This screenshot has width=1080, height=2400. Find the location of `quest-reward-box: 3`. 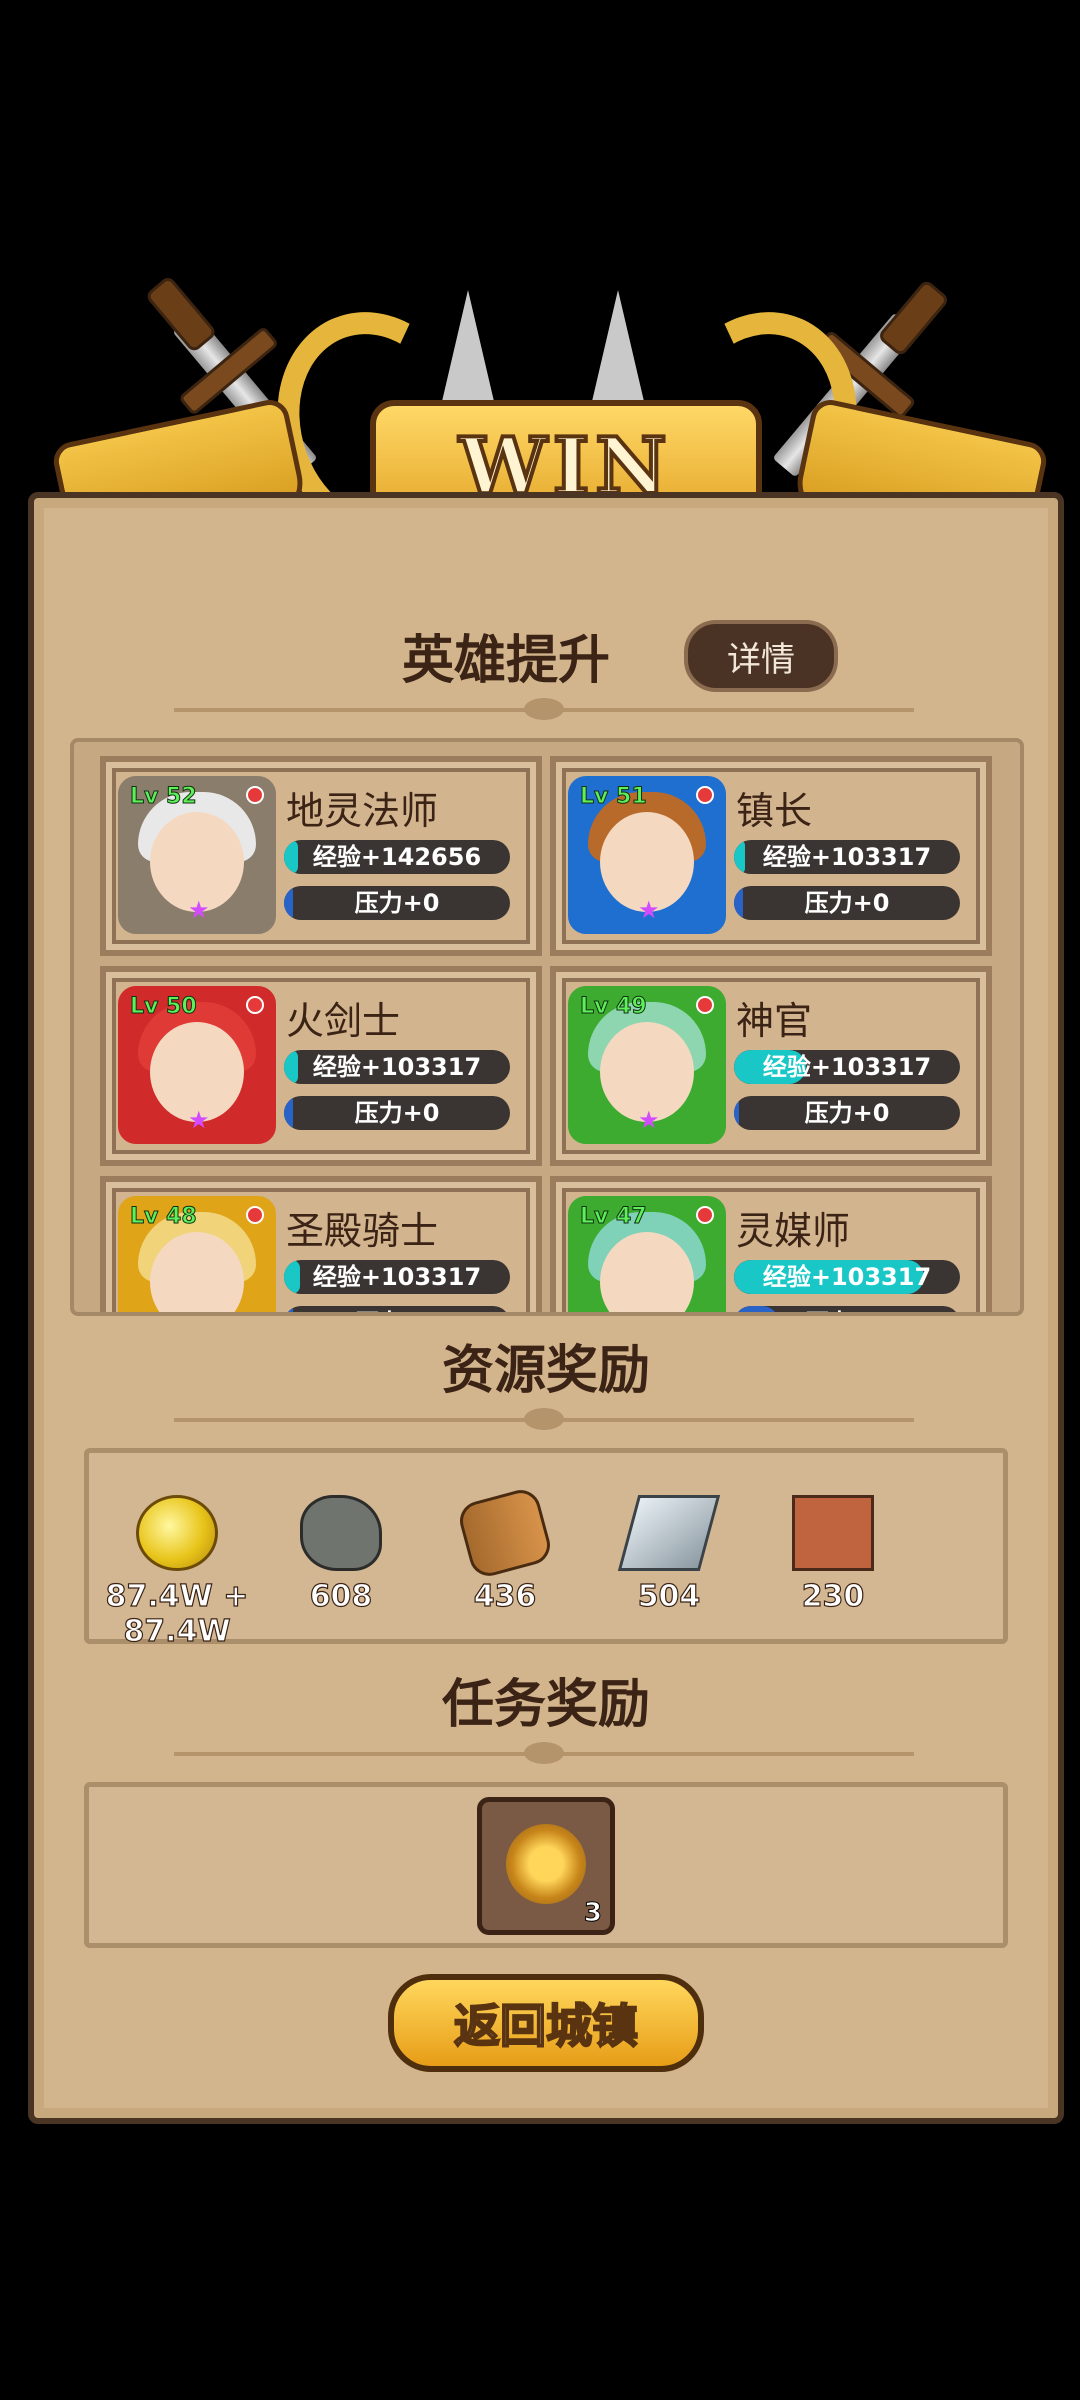

quest-reward-box: 3 is located at coordinates (546, 1865).